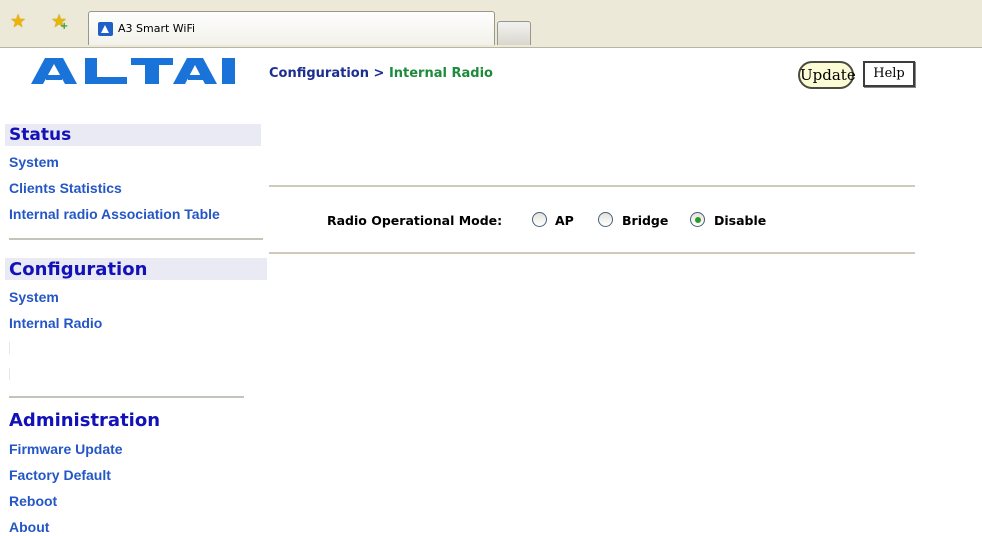  I want to click on radio-ap-label: AP, so click(564, 220).